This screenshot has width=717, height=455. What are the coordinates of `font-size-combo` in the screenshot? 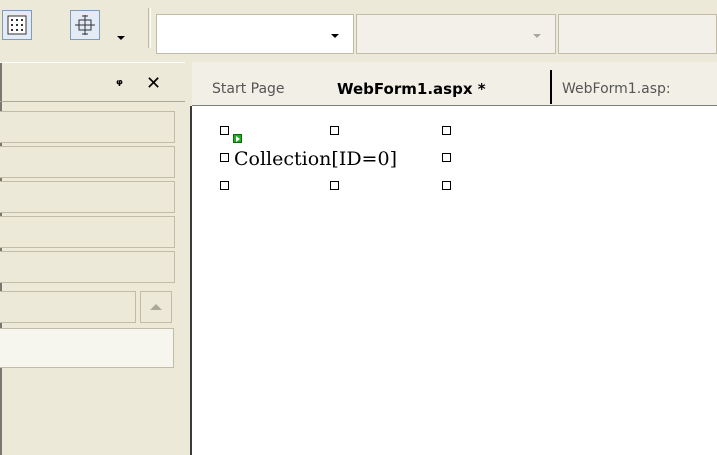 It's located at (637, 34).